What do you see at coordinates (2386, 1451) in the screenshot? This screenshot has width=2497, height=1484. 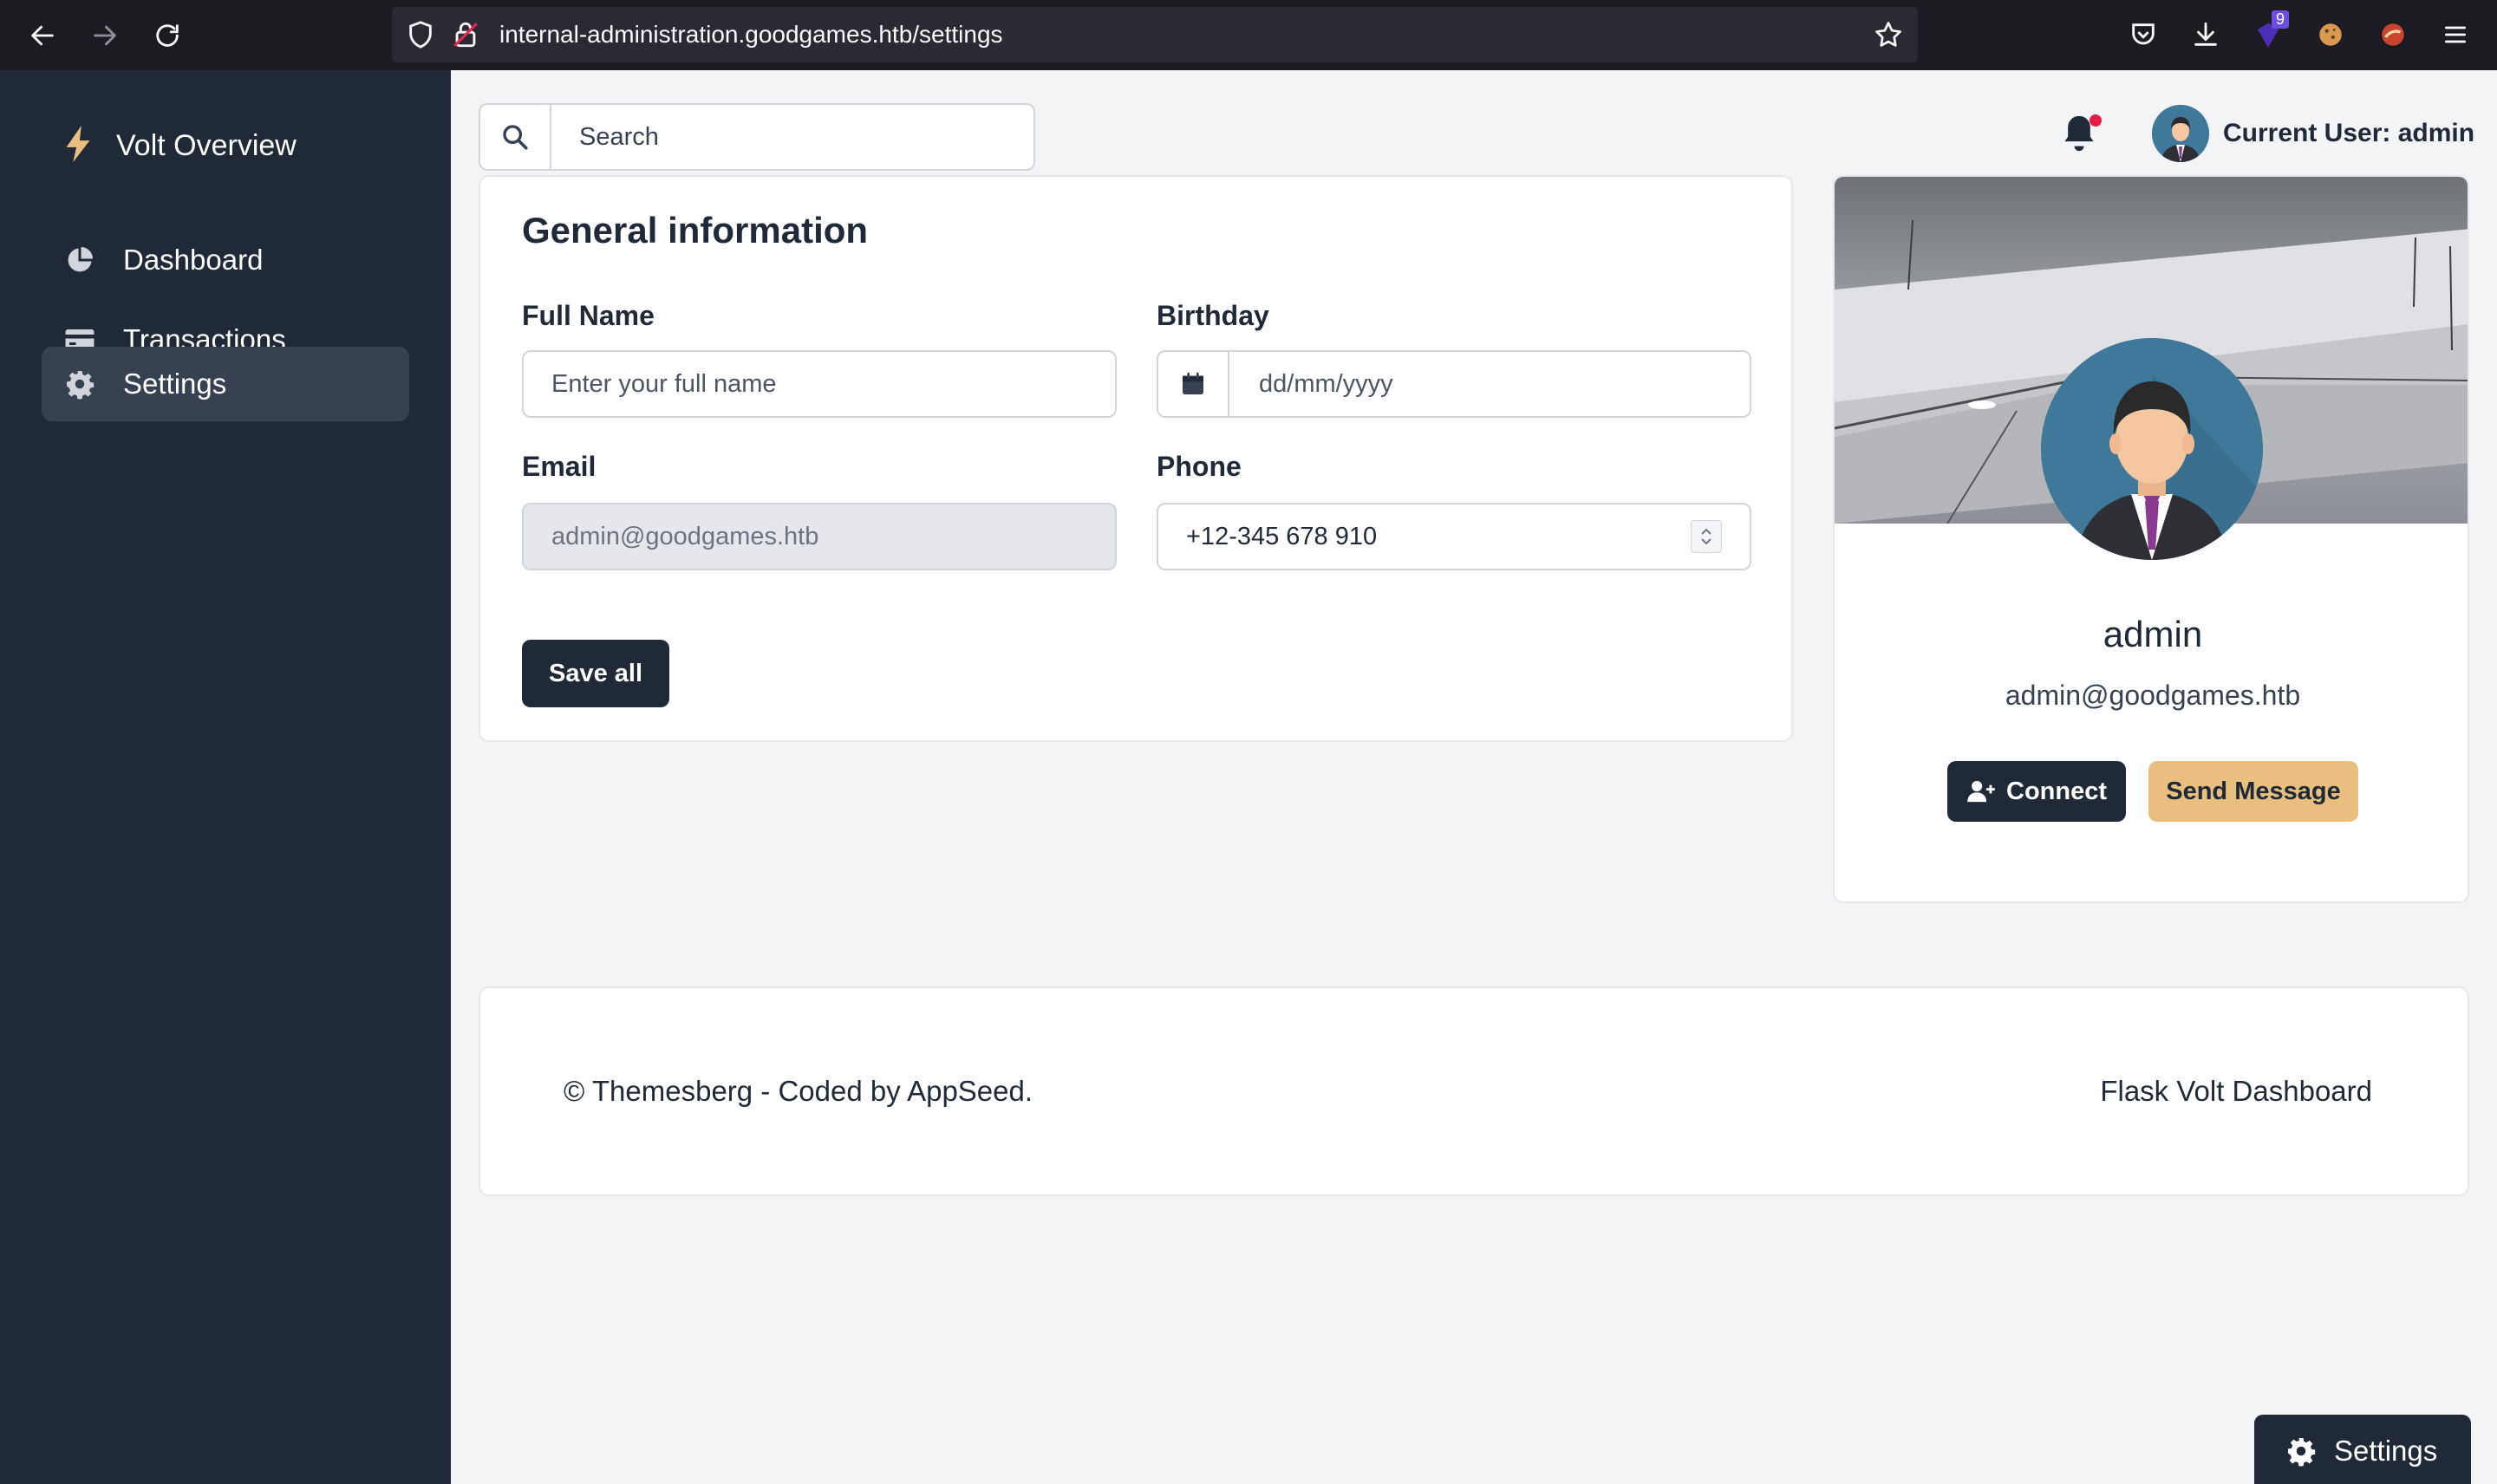 I see `settings-floating-label: Settings` at bounding box center [2386, 1451].